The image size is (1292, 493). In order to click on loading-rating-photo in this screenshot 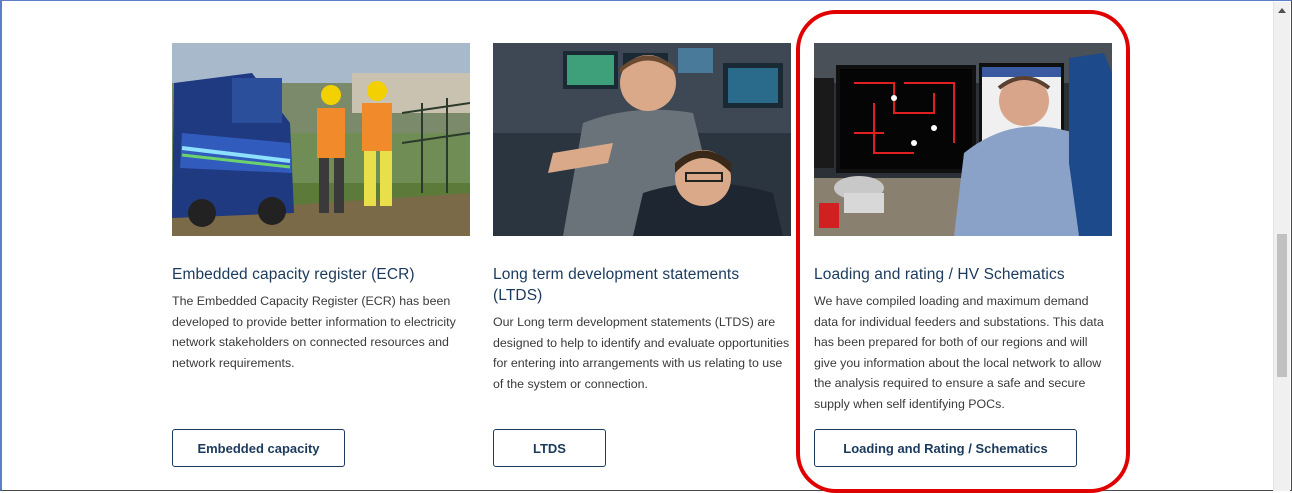, I will do `click(963, 139)`.